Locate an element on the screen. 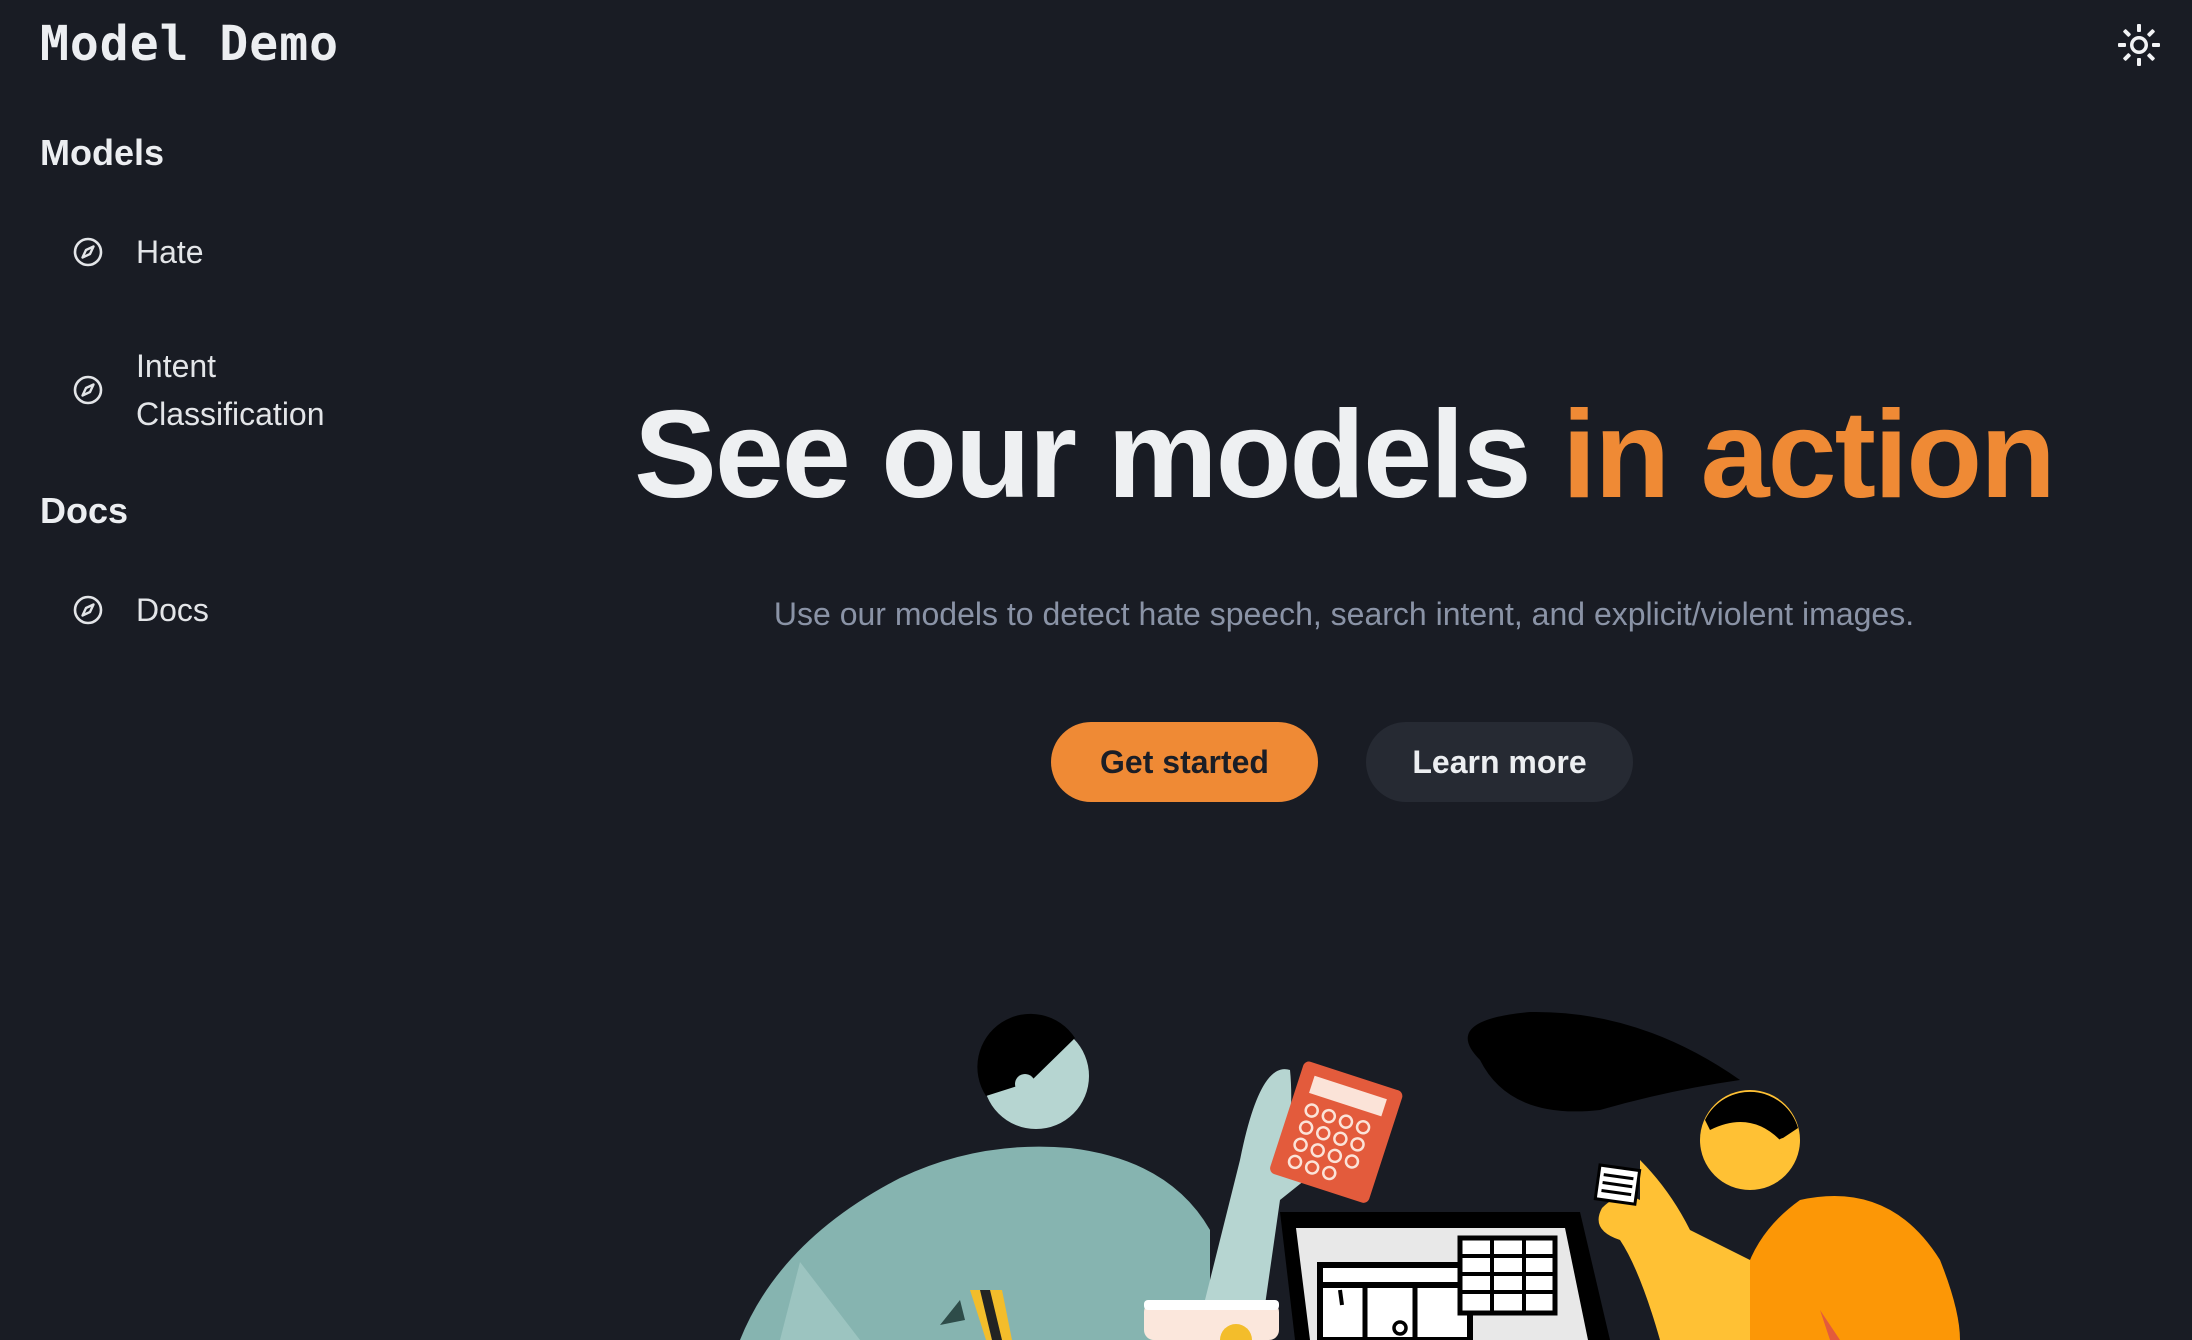 The width and height of the screenshot is (2192, 1340). sidebar-item-docs: Docs is located at coordinates (139, 610).